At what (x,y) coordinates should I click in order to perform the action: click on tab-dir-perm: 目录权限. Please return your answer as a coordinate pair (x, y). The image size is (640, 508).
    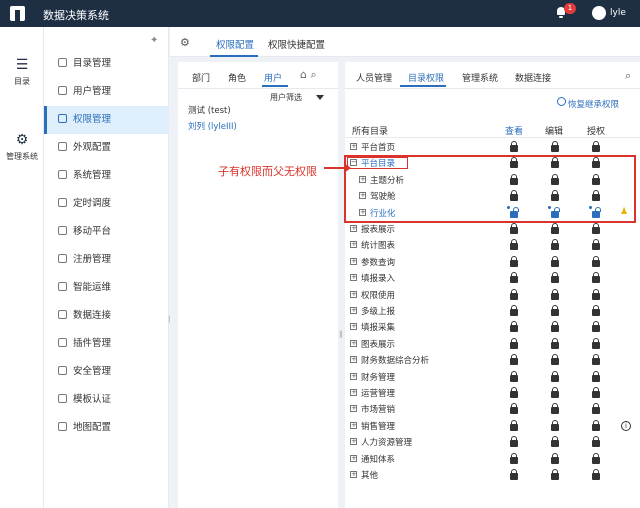
    Looking at the image, I should click on (426, 77).